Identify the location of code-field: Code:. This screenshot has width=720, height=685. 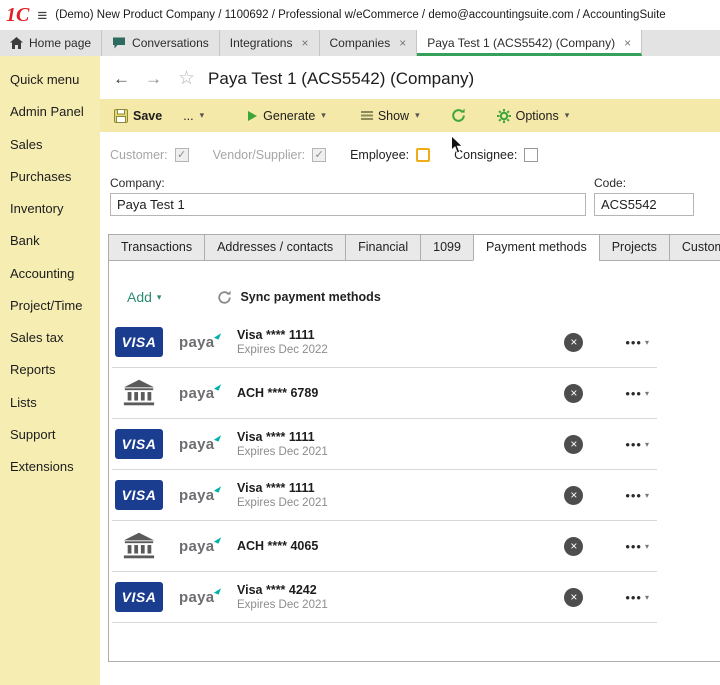
(644, 196).